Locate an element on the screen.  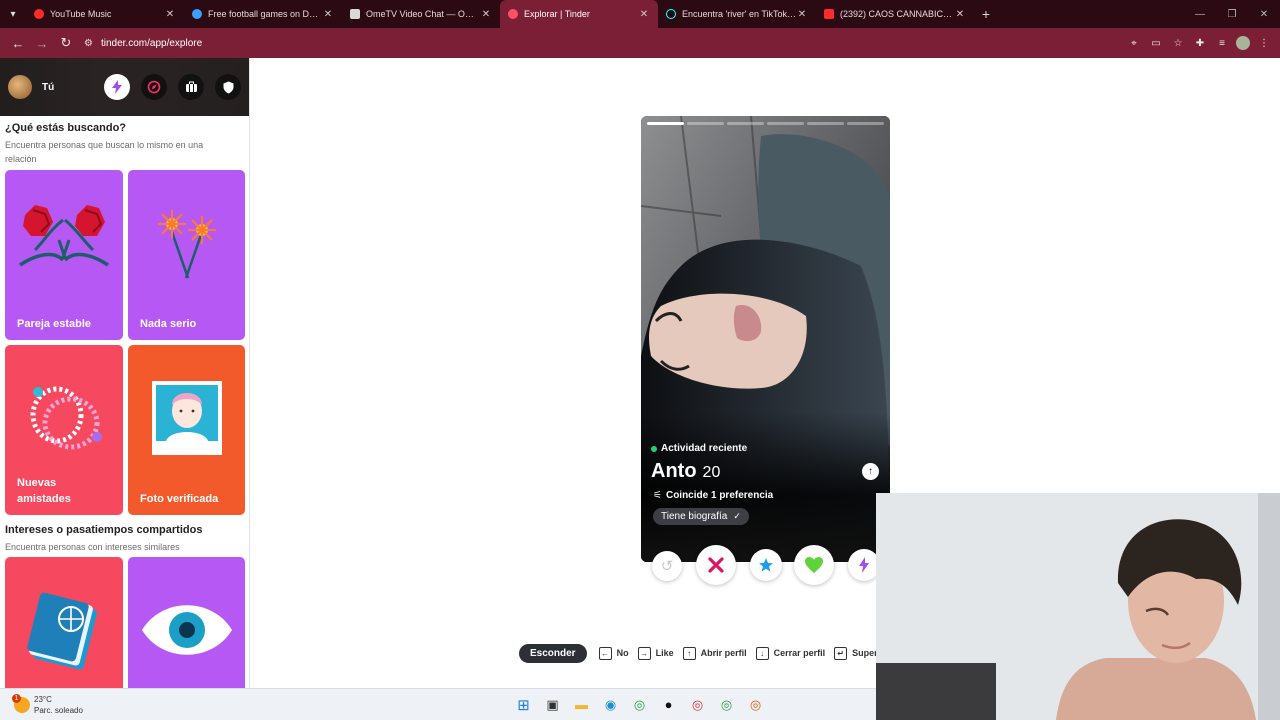
tab-tiktok: Encuentra 'river' en TikTok | Bu ✕ is located at coordinates (737, 14).